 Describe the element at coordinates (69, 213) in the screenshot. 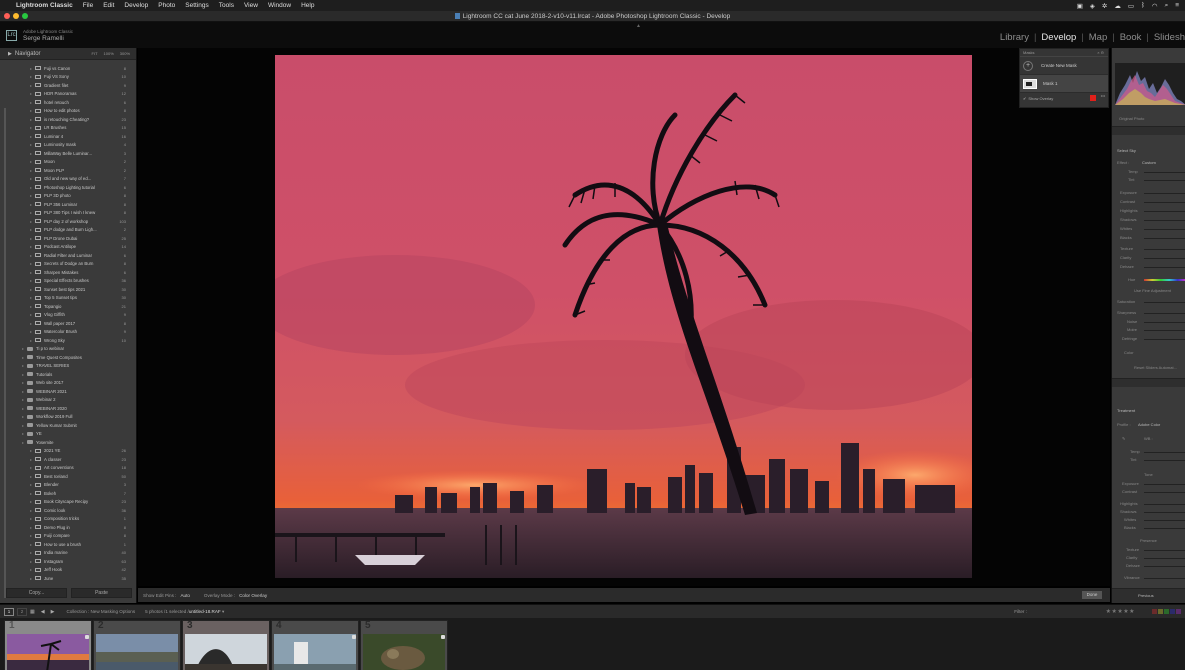

I see `collection-item: ▸ PLP 380 Tips I wish I knew 8` at that location.